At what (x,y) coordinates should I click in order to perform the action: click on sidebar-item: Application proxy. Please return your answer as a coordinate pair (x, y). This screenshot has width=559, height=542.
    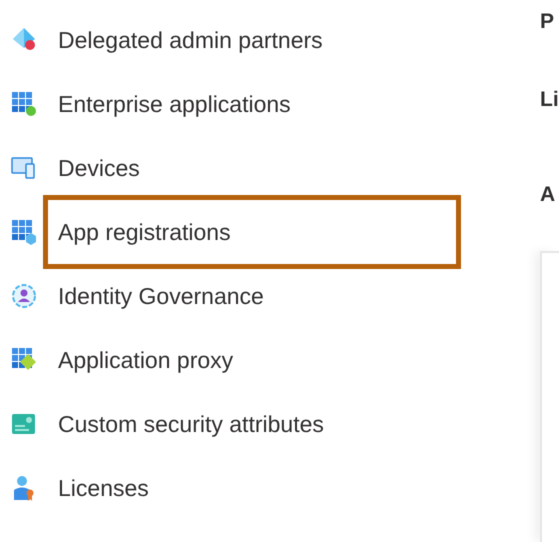
    Looking at the image, I should click on (146, 360).